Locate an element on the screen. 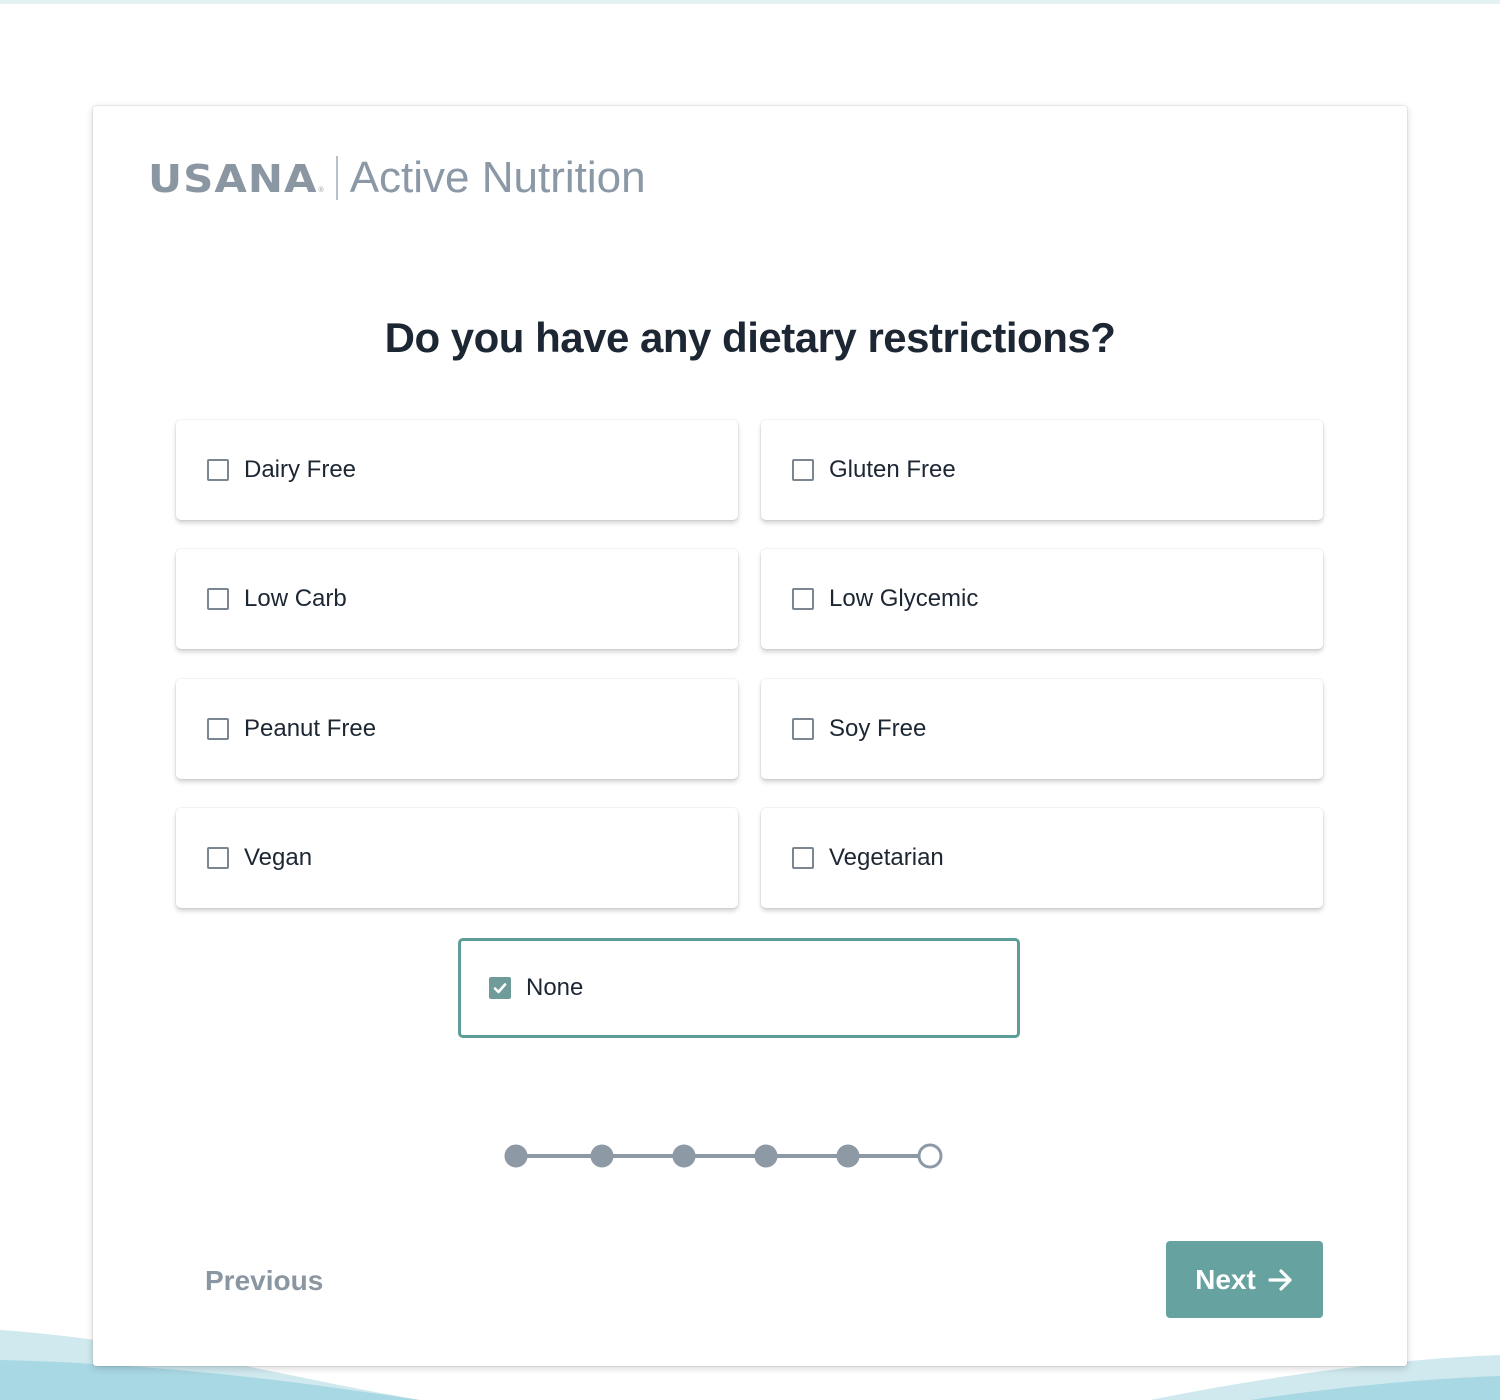  option-card: Low Carb is located at coordinates (457, 599).